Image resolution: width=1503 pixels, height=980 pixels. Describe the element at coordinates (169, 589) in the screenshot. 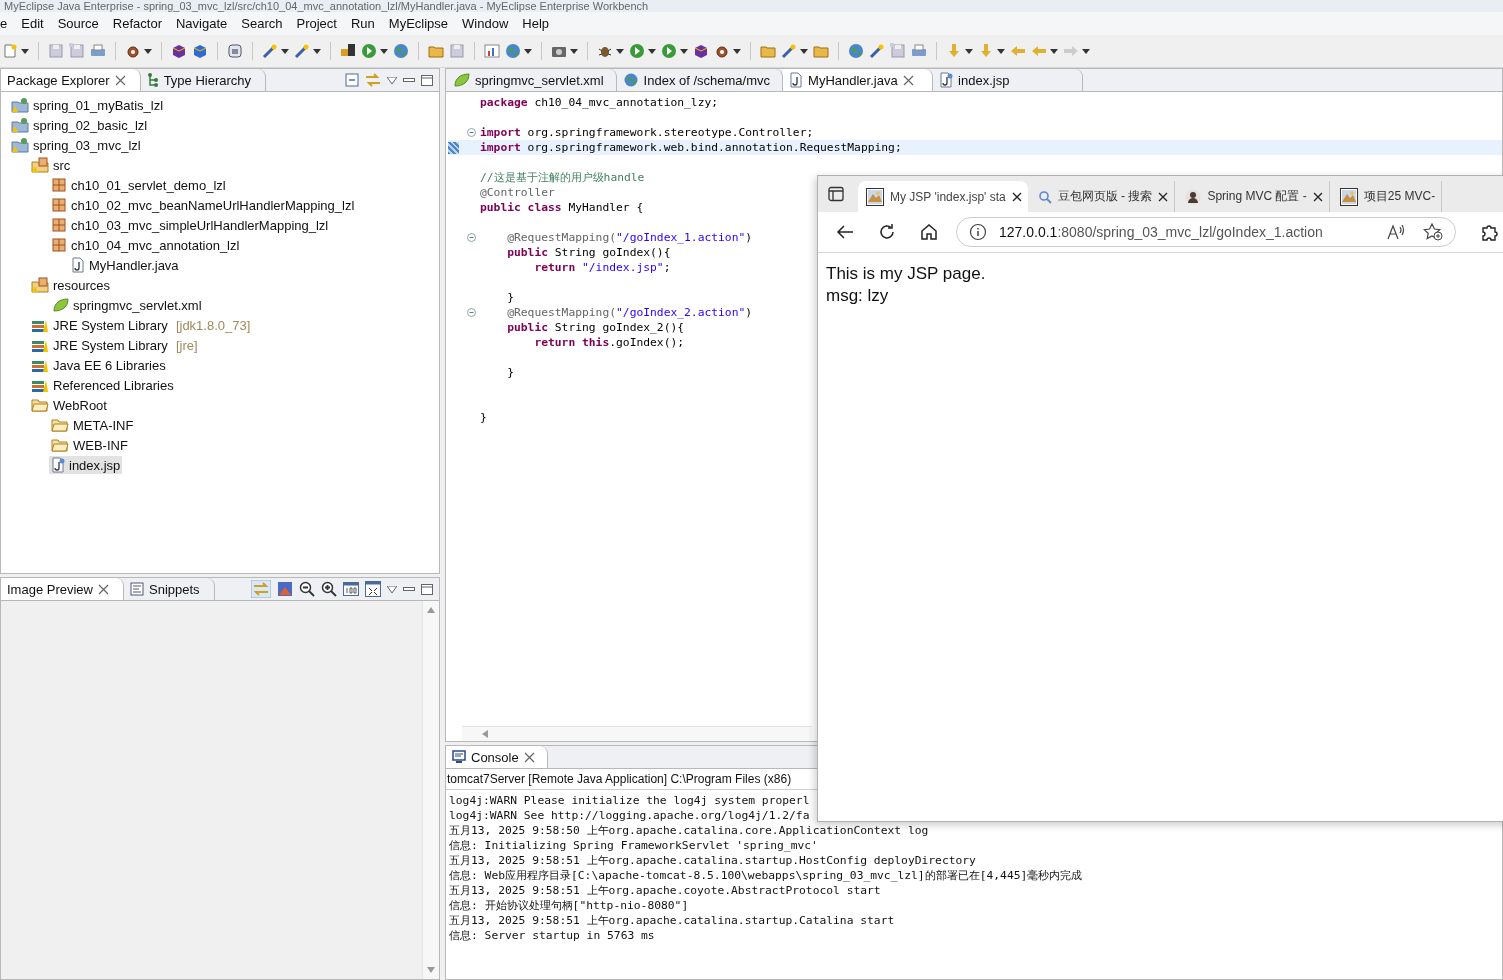

I see `view-tab: Snippets` at that location.